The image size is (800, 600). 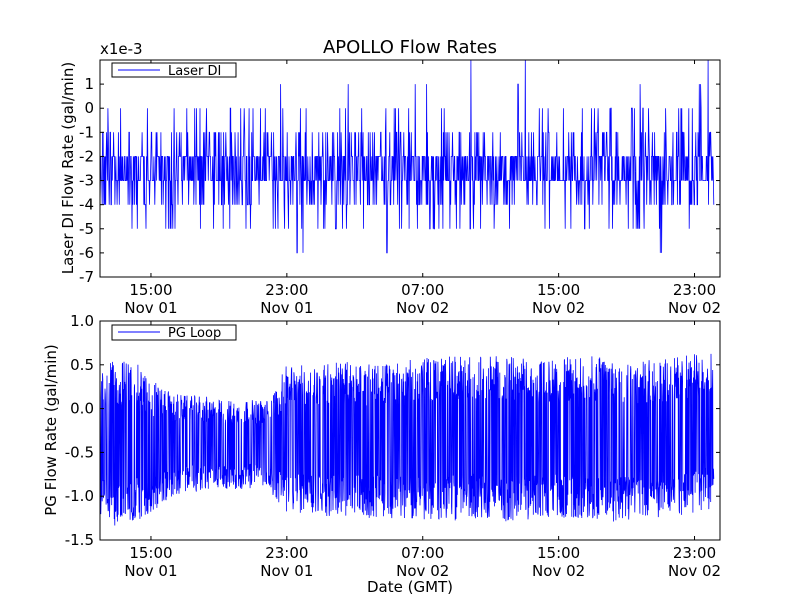 I want to click on y-tick-label: -7, so click(x=86, y=277).